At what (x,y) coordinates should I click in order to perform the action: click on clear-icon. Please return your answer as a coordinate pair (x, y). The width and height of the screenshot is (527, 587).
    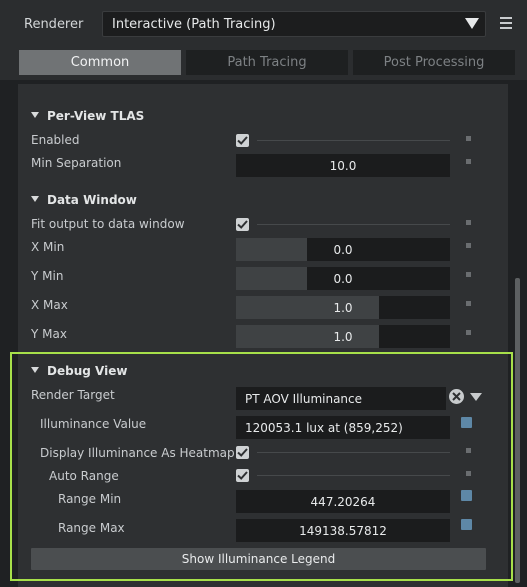
    Looking at the image, I should click on (456, 396).